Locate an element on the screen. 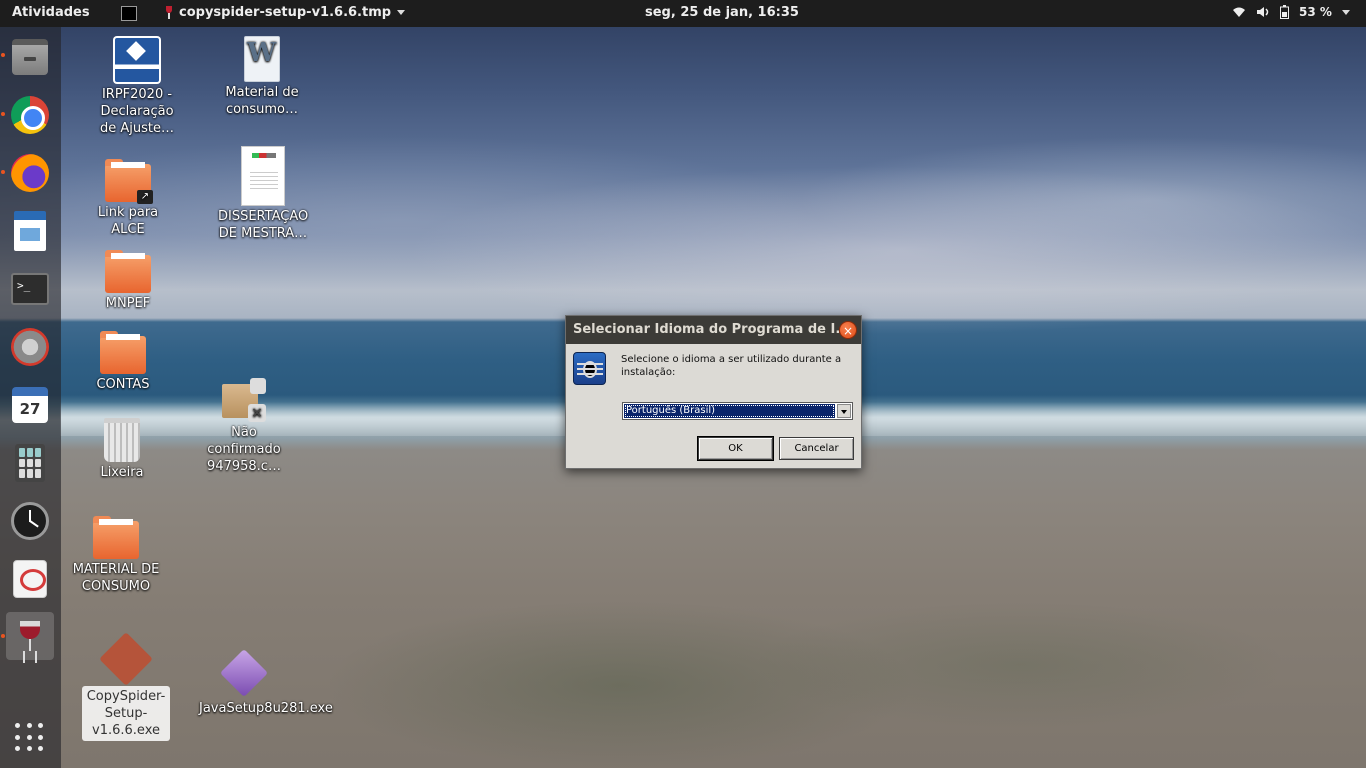 This screenshot has width=1366, height=768. desktop-icon-mnpef: MNPEF is located at coordinates (128, 280).